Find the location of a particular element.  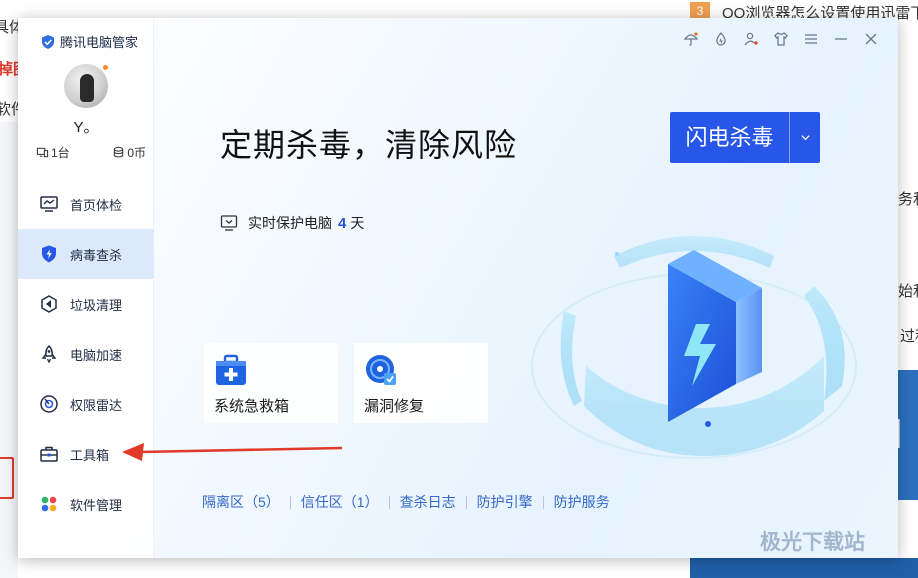

sidebar-item-speed-up: 电脑加速 is located at coordinates (86, 354).